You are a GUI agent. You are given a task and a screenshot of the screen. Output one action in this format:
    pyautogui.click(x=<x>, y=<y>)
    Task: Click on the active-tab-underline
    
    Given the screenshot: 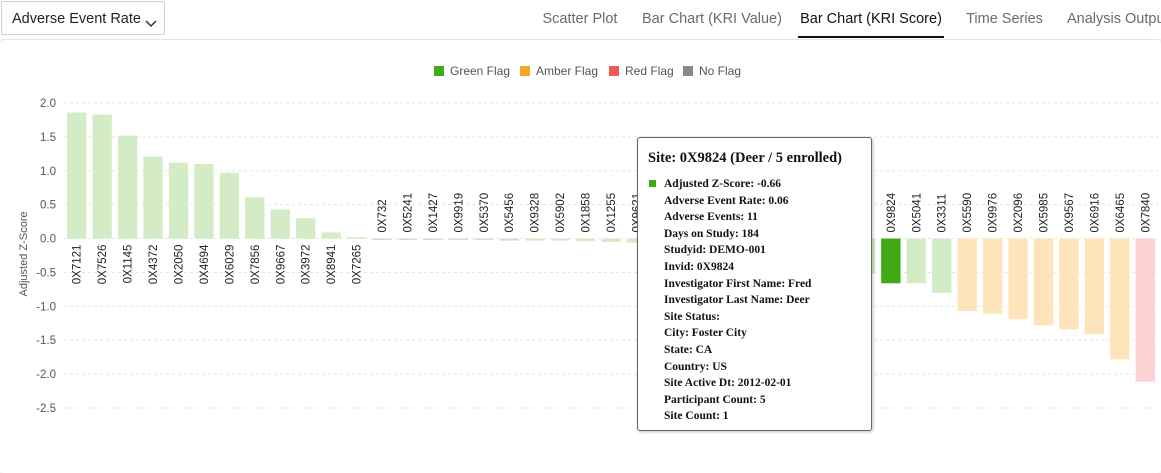 What is the action you would take?
    pyautogui.click(x=871, y=37)
    